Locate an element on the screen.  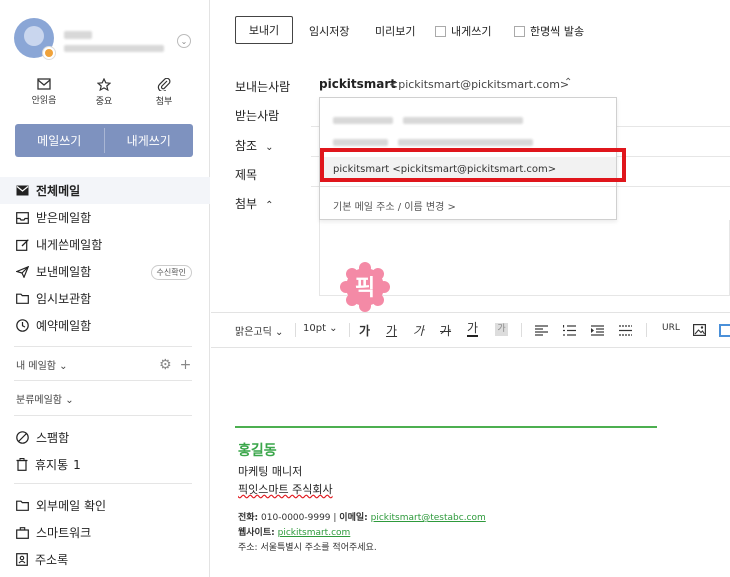
self-mail-icon is located at coordinates (22, 244).